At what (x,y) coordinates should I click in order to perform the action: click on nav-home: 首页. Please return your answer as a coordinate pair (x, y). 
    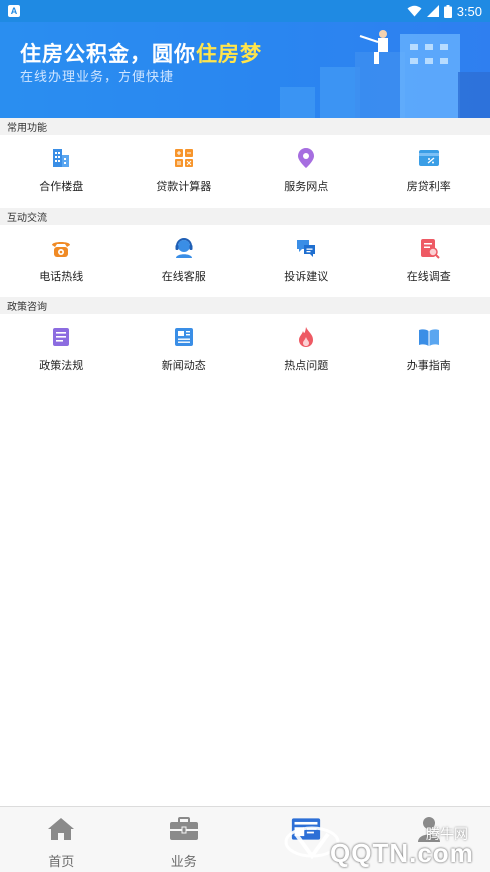
    Looking at the image, I should click on (61, 839).